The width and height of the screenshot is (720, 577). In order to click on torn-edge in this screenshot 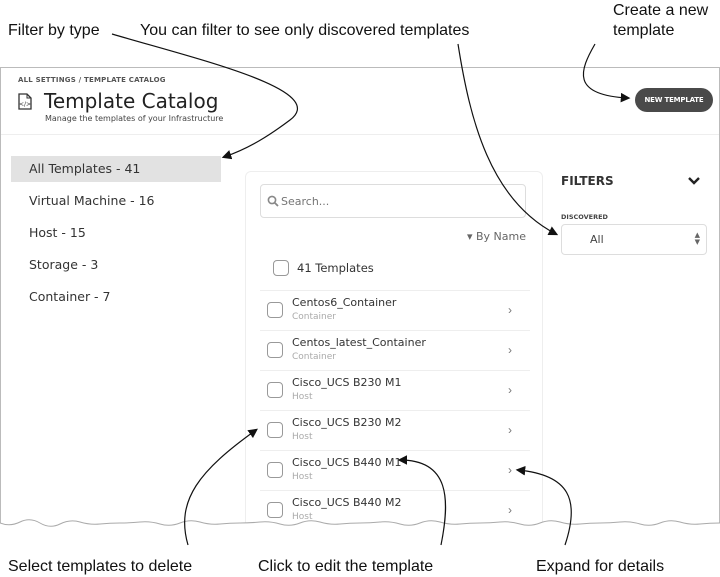, I will do `click(360, 527)`.